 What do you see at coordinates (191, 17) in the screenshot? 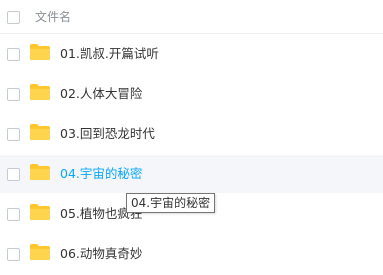
I see `file-list-header: 文件名` at bounding box center [191, 17].